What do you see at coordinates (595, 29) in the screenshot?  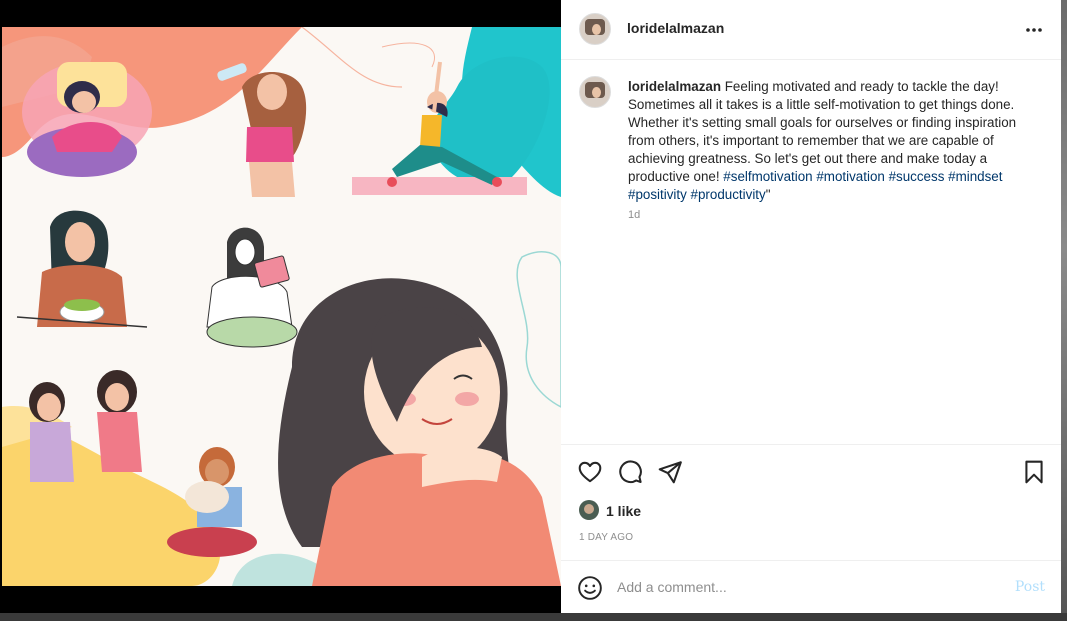 I see `author-avatar` at bounding box center [595, 29].